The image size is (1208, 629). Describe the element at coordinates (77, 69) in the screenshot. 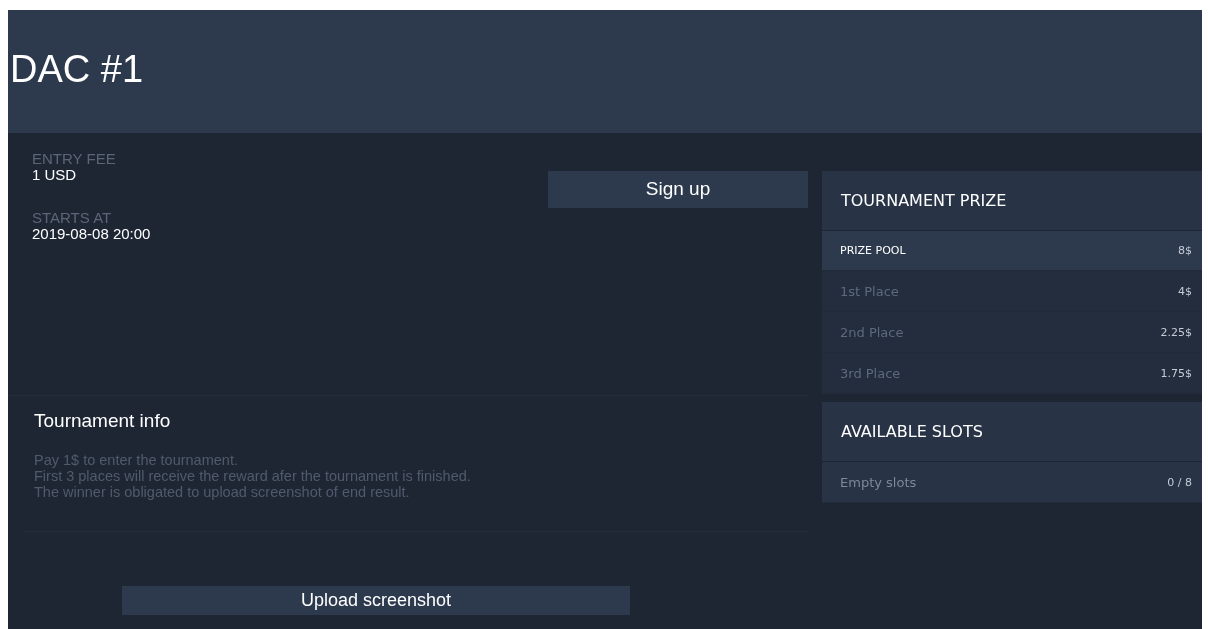

I see `page-title: DAC #1` at that location.